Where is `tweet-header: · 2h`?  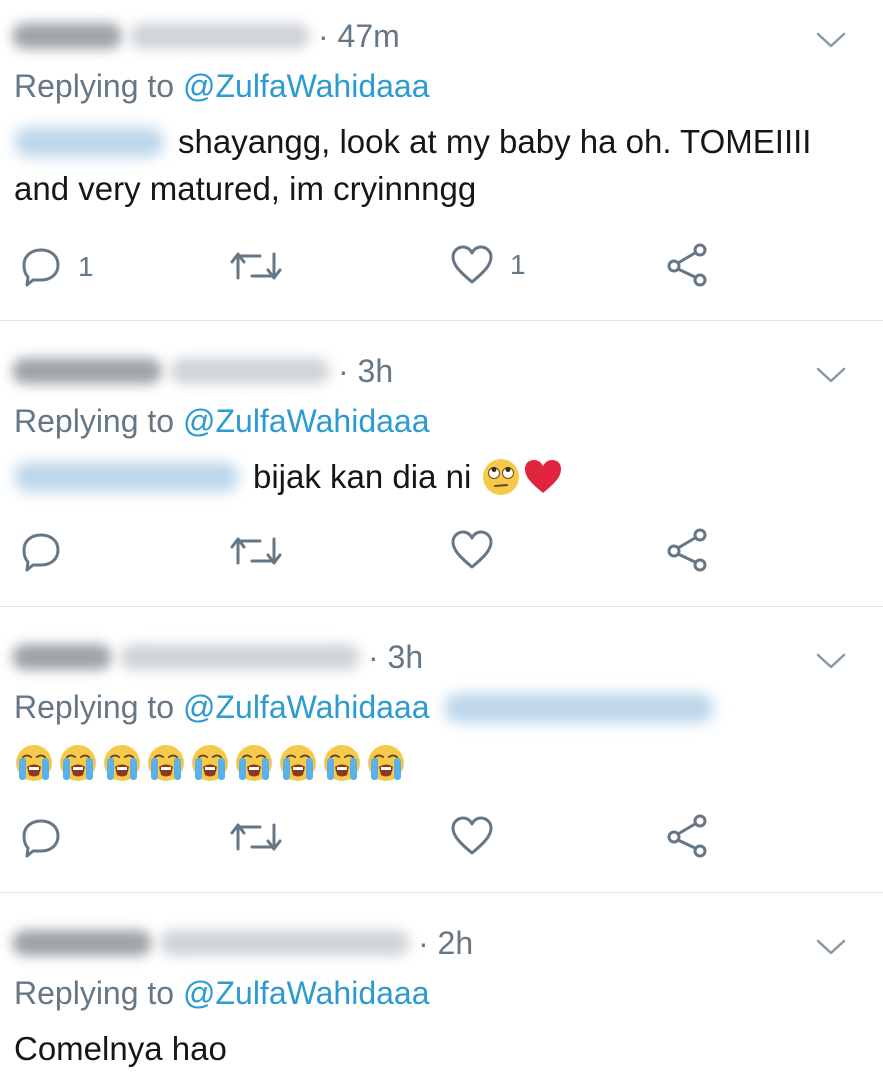 tweet-header: · 2h is located at coordinates (242, 943).